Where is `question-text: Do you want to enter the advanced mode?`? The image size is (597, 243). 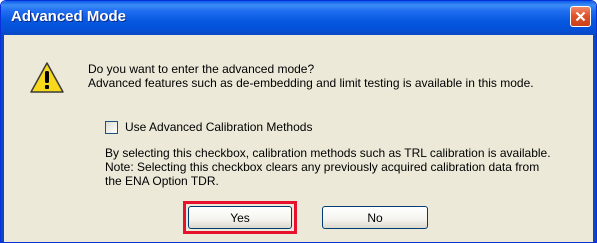 question-text: Do you want to enter the advanced mode? is located at coordinates (201, 69).